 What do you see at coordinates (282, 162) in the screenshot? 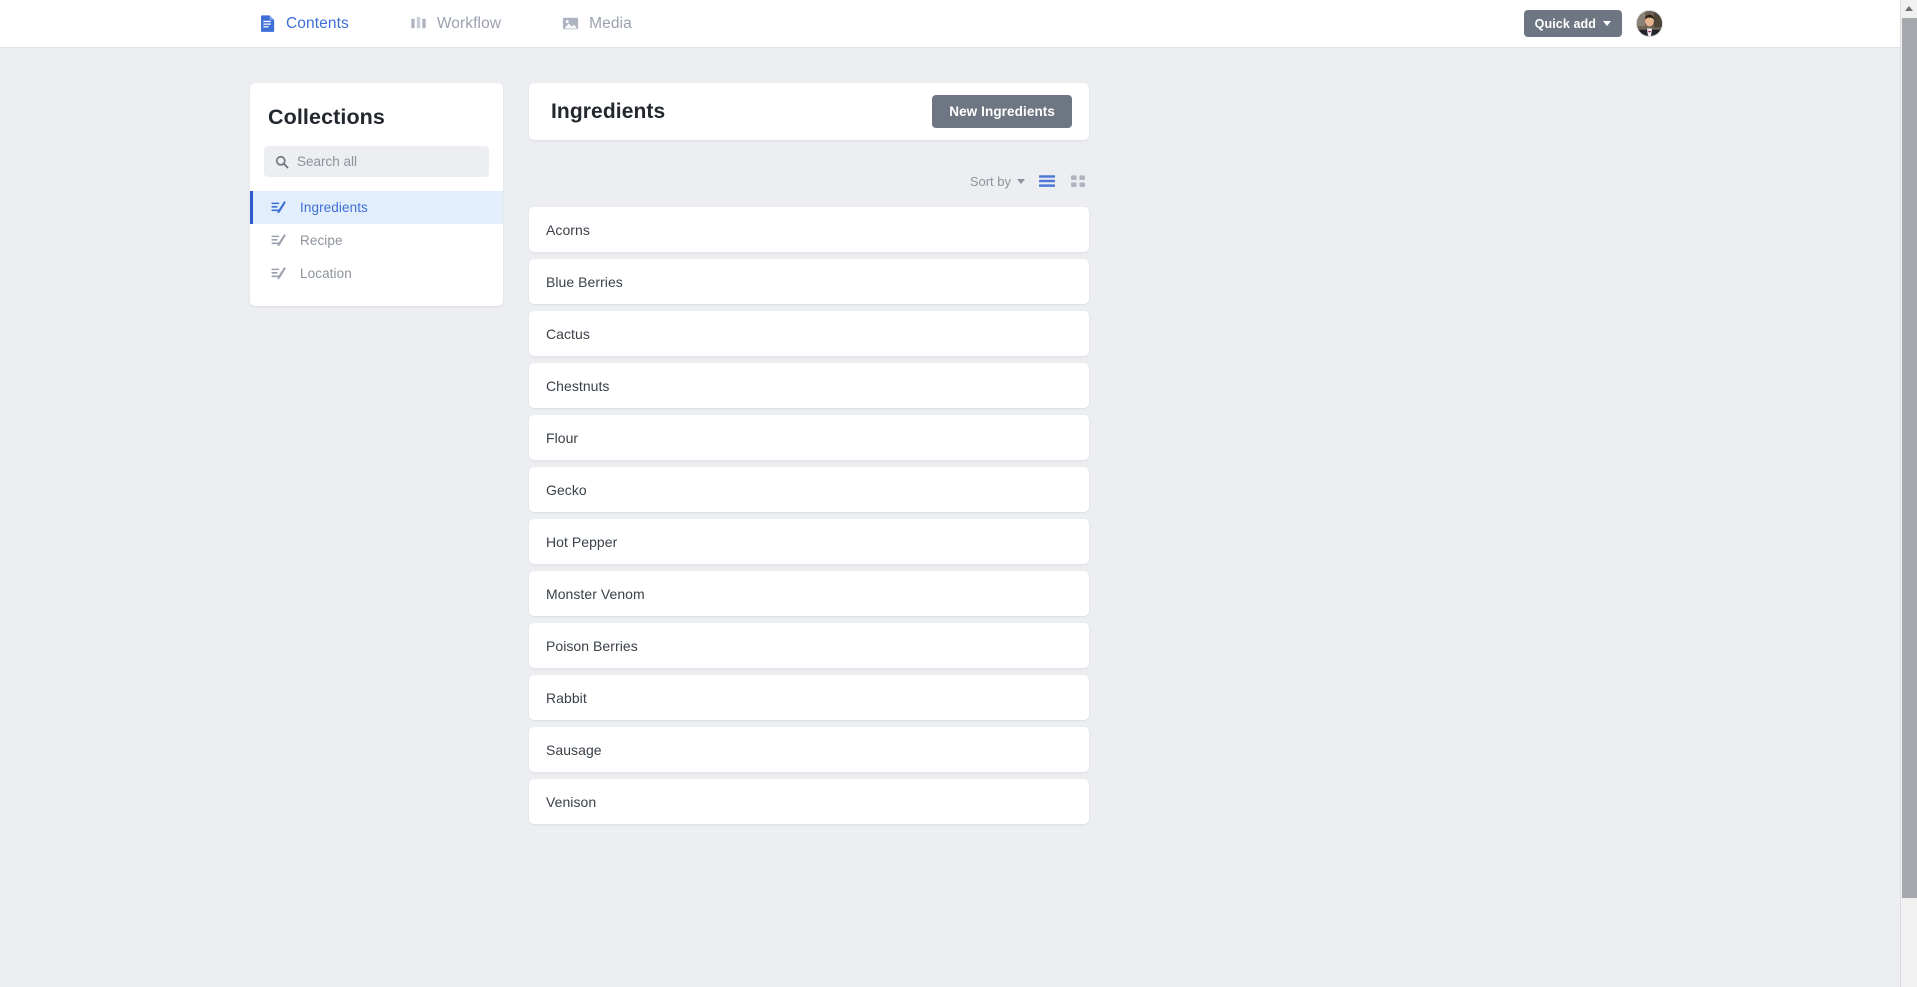
I see `search-icon` at bounding box center [282, 162].